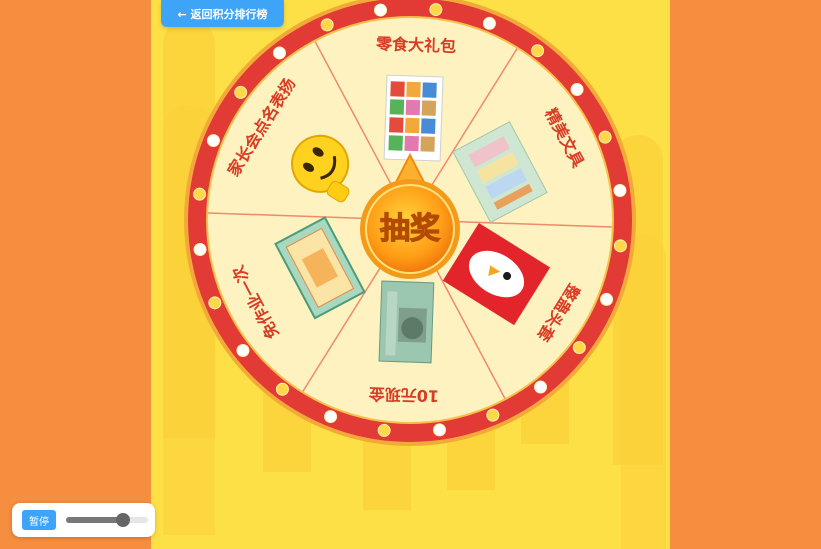 The image size is (821, 549). I want to click on pause-button: 暂停, so click(39, 520).